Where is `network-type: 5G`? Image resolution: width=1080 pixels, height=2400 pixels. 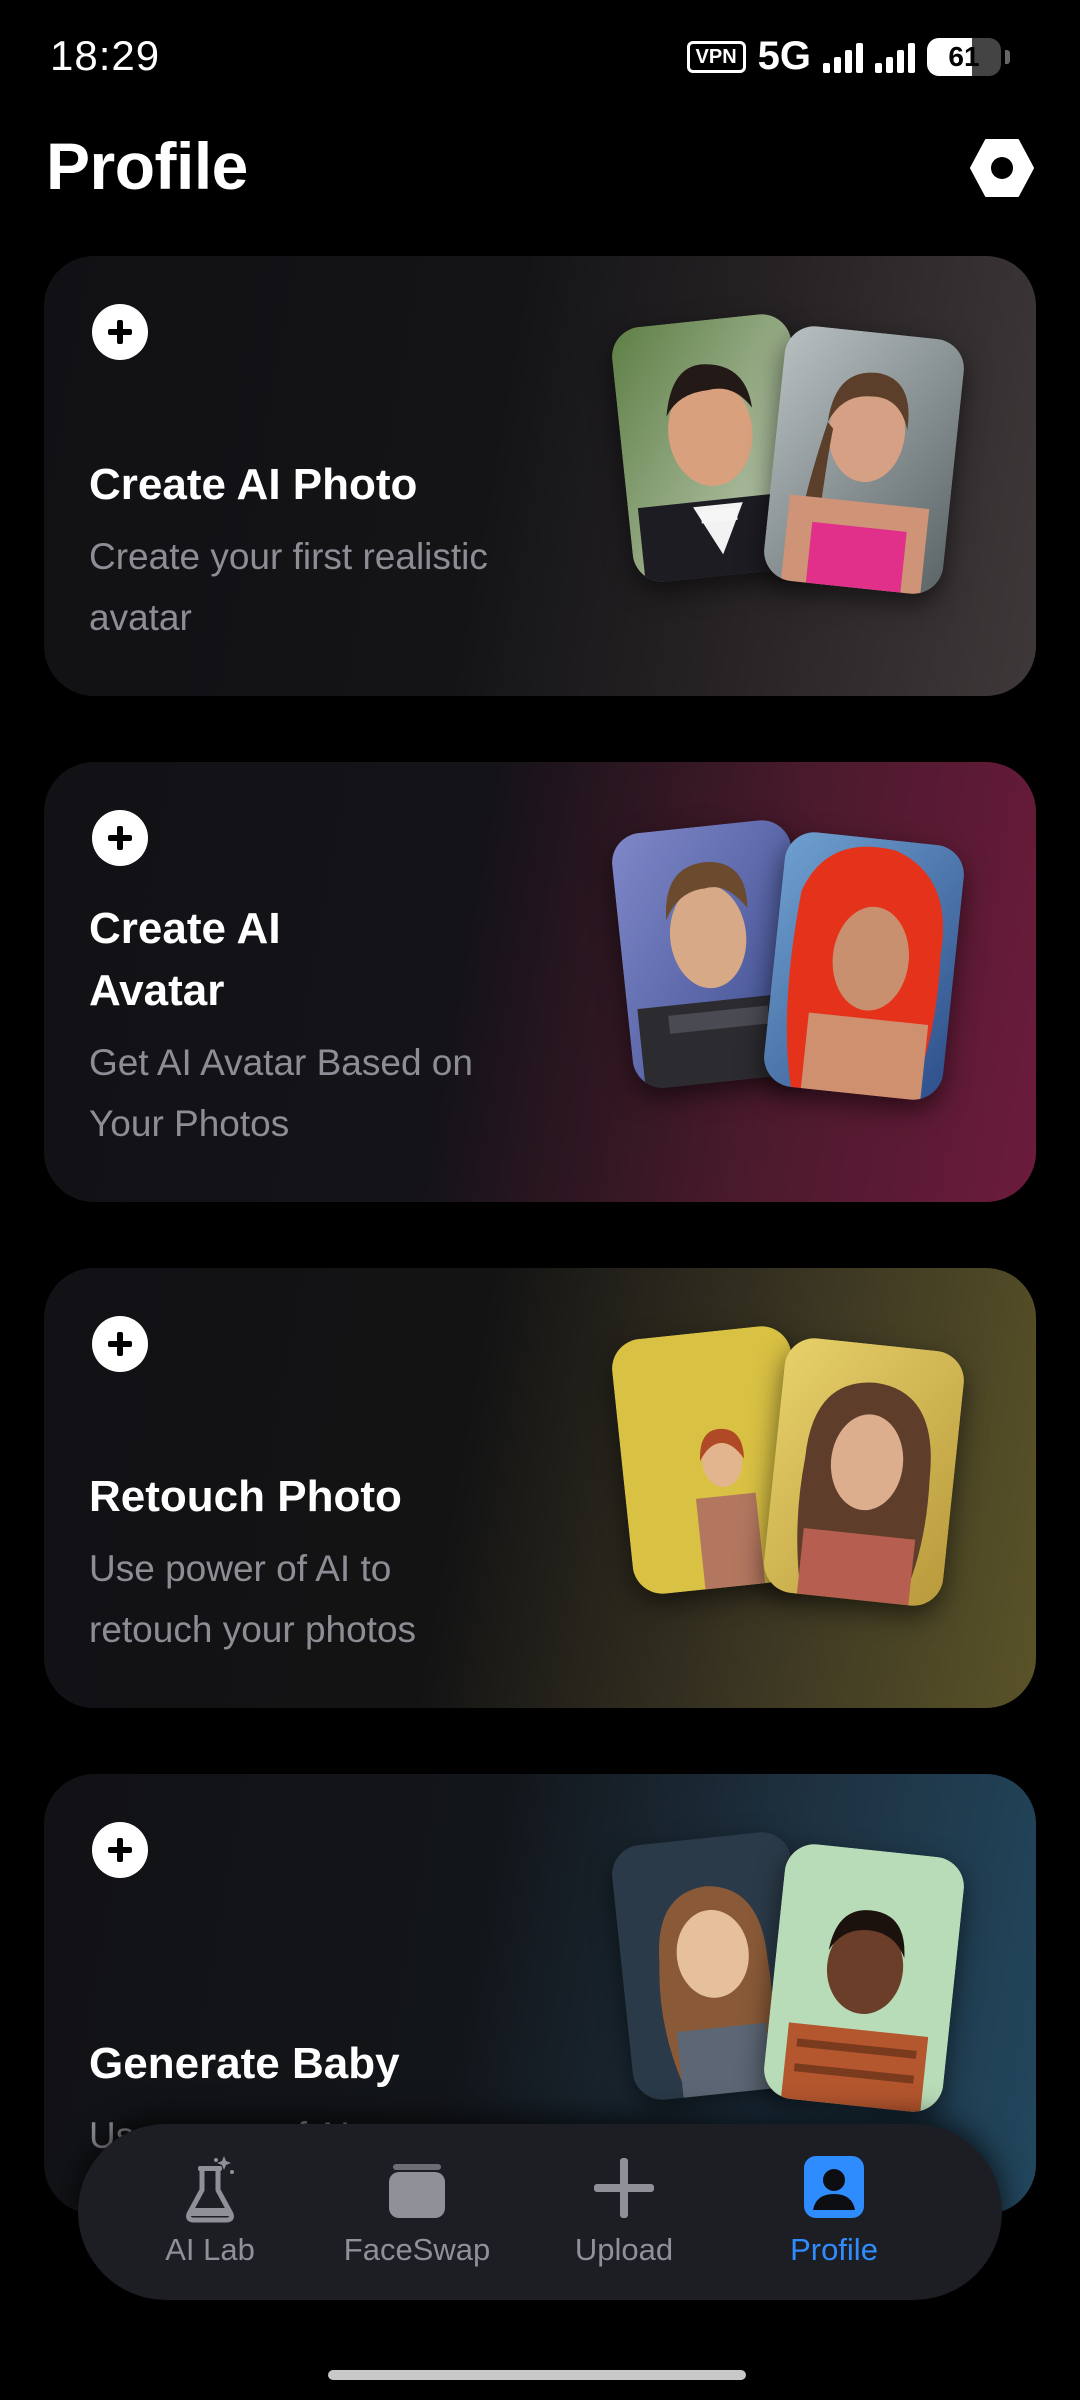 network-type: 5G is located at coordinates (784, 56).